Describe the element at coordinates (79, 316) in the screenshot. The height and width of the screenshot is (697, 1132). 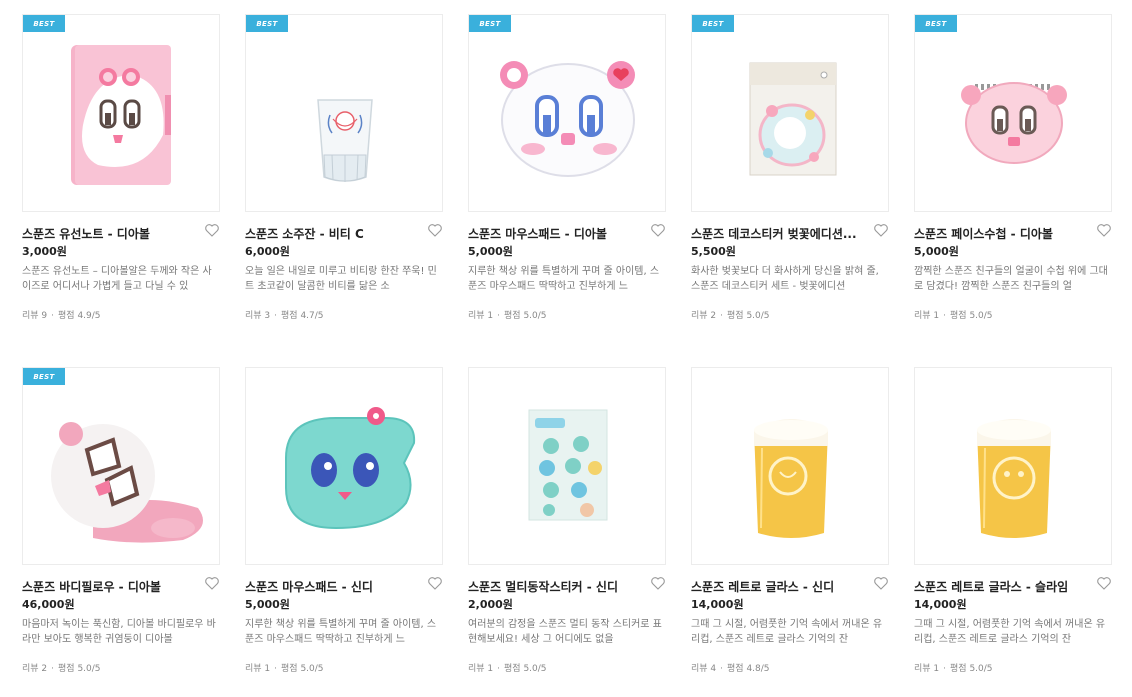
I see `rating: 평점 4.9/5` at that location.